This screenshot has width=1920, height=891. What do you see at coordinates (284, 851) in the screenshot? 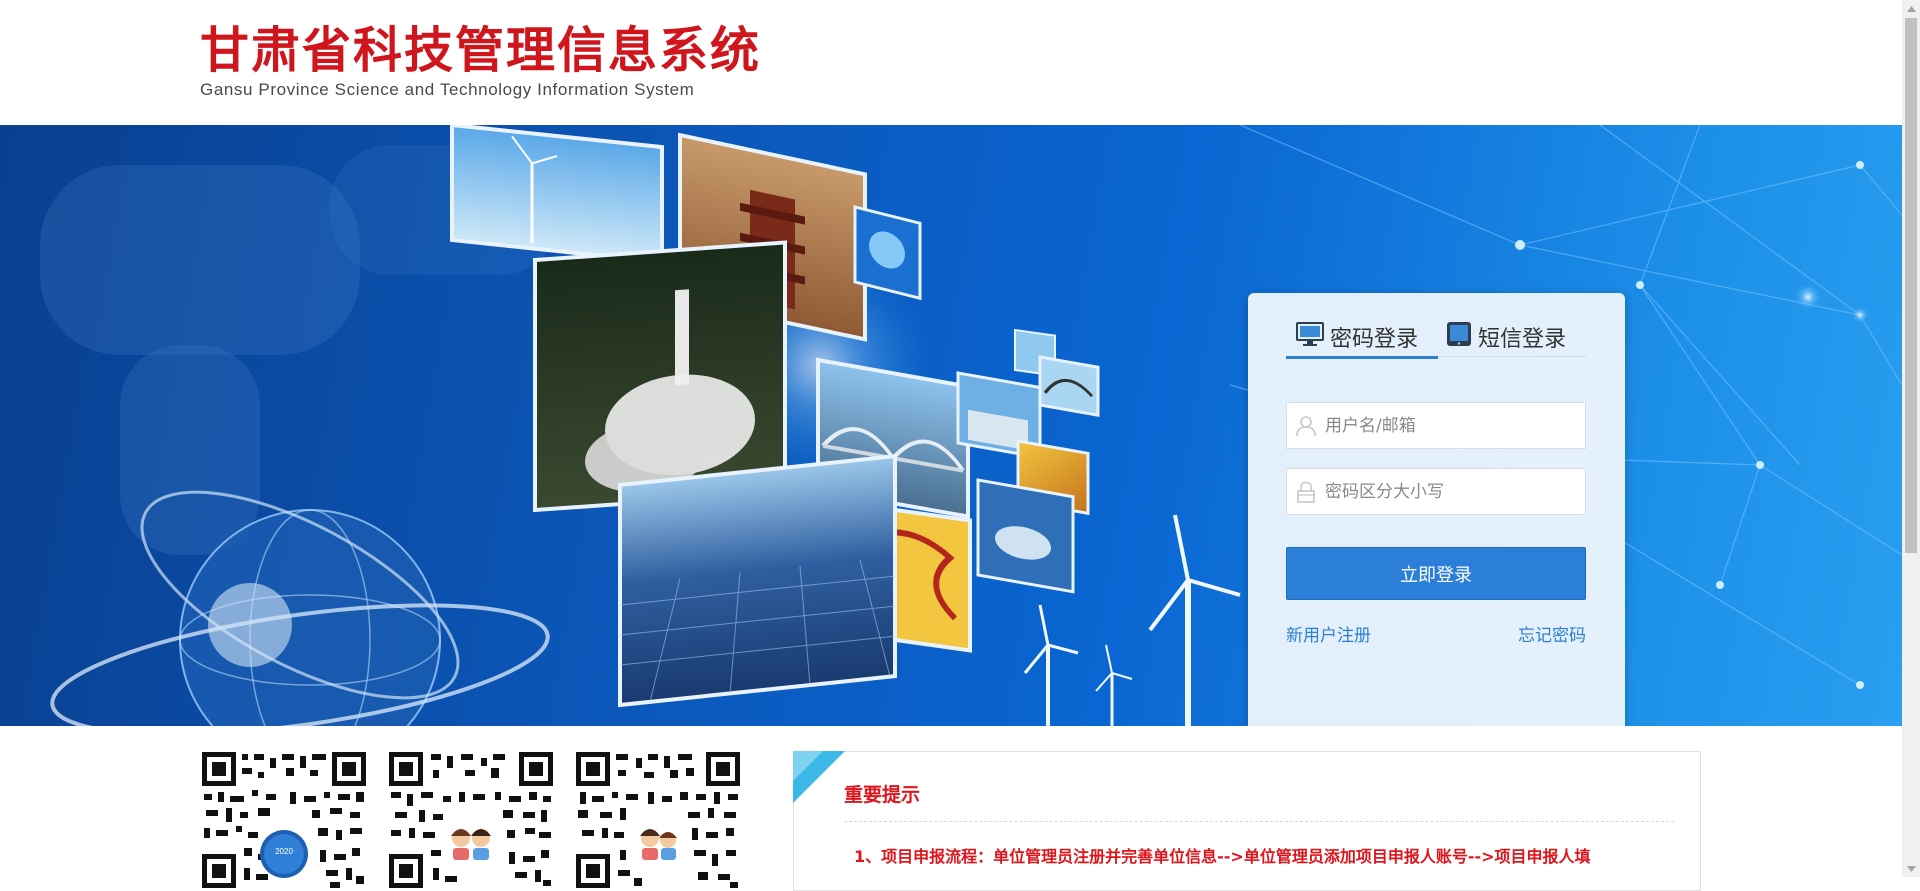
I see `qr-badge-text: 2020` at bounding box center [284, 851].